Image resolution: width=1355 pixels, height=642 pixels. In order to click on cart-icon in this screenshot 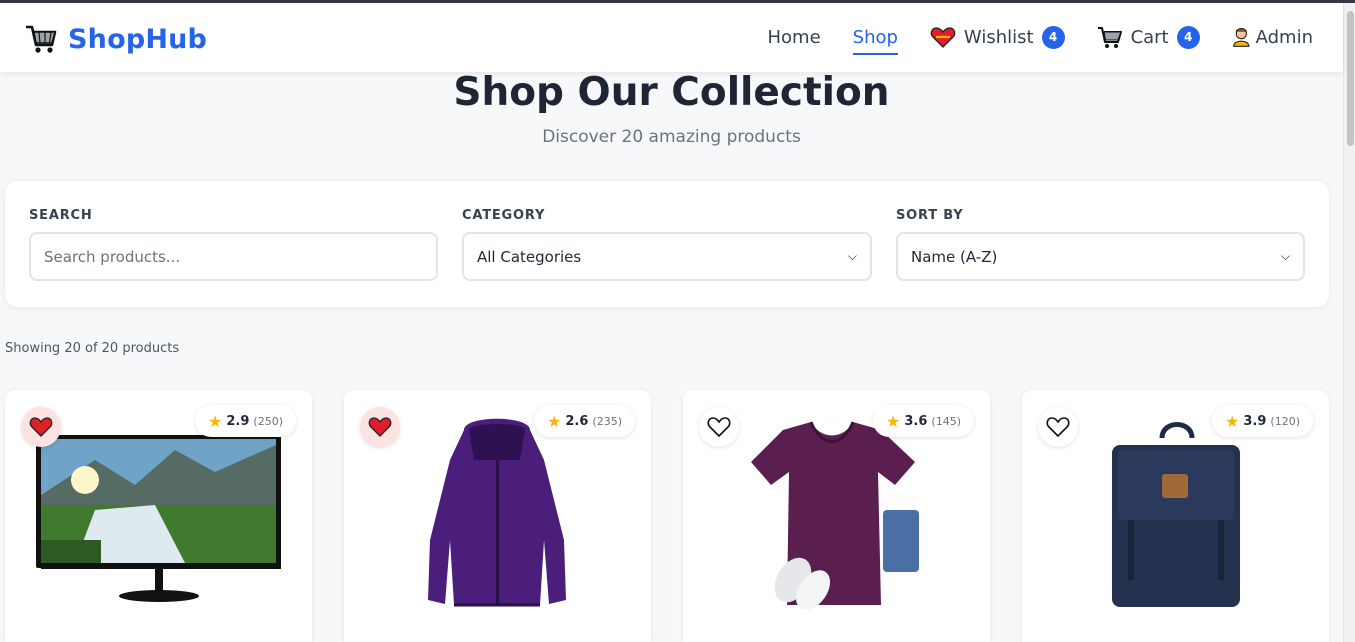, I will do `click(1109, 37)`.